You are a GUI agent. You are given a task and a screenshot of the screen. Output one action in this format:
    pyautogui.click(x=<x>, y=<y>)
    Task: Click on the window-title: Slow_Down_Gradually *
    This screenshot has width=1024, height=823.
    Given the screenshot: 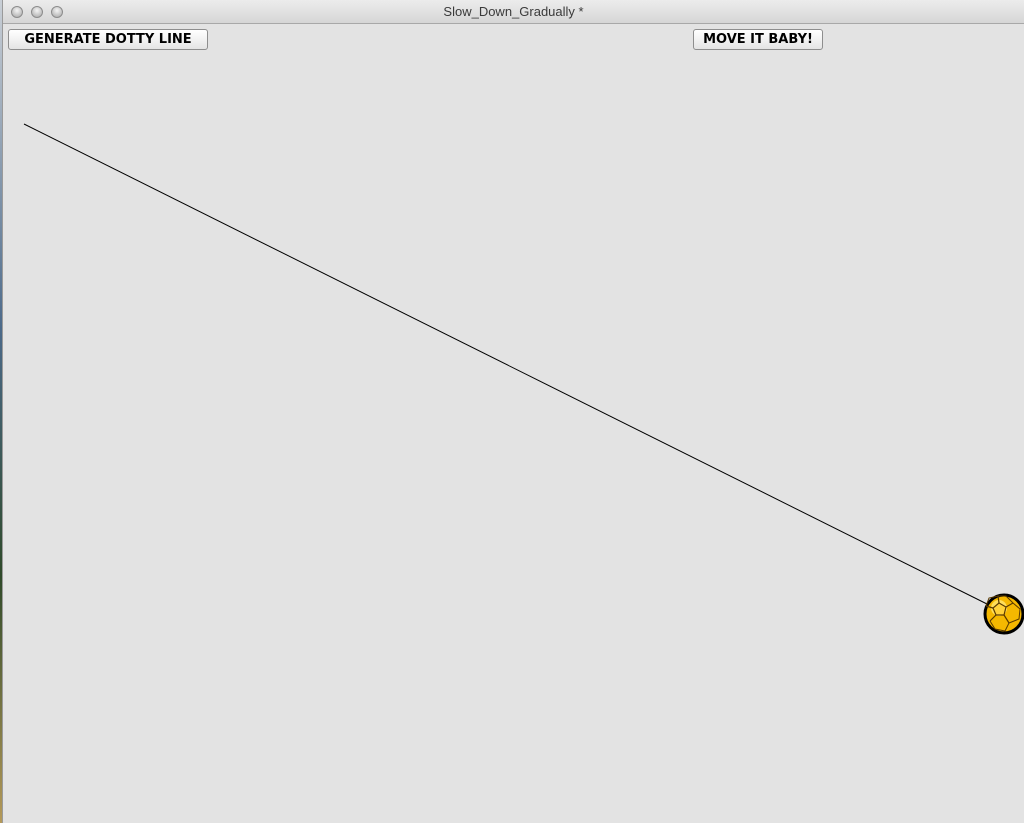 What is the action you would take?
    pyautogui.click(x=513, y=11)
    